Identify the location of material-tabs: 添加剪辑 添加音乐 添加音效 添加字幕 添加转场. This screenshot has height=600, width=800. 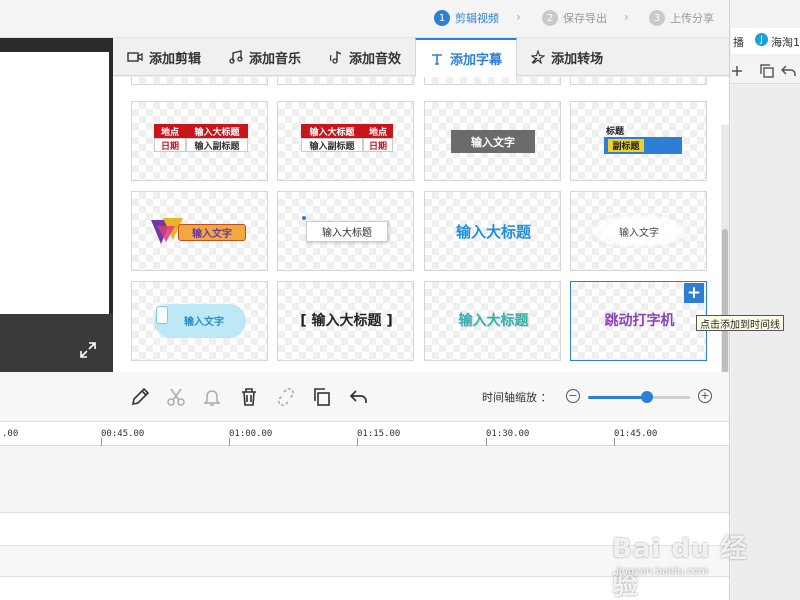
(421, 57).